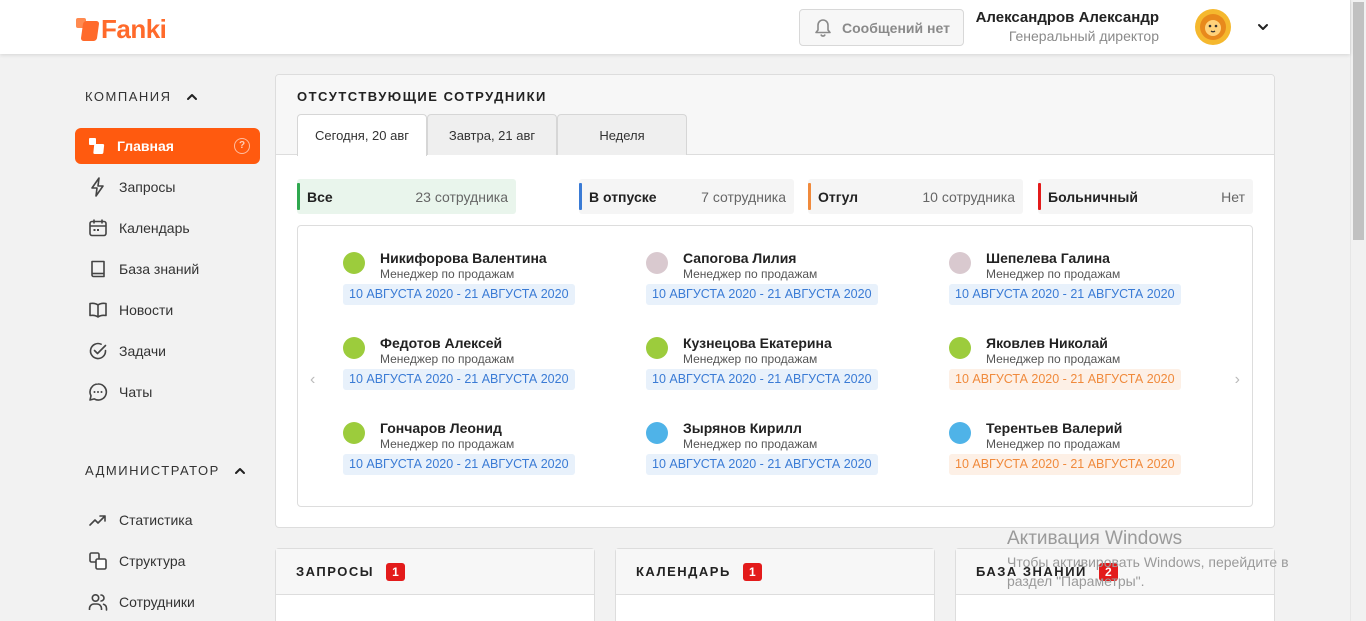  I want to click on chevron-right-icon: ›, so click(1237, 380).